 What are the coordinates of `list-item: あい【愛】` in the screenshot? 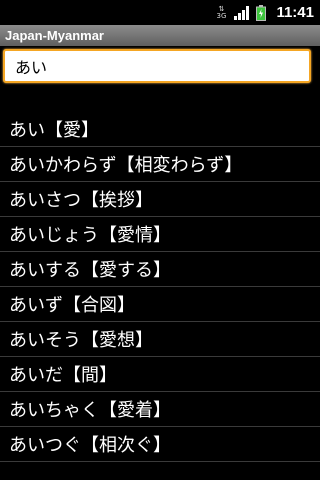 It's located at (160, 129).